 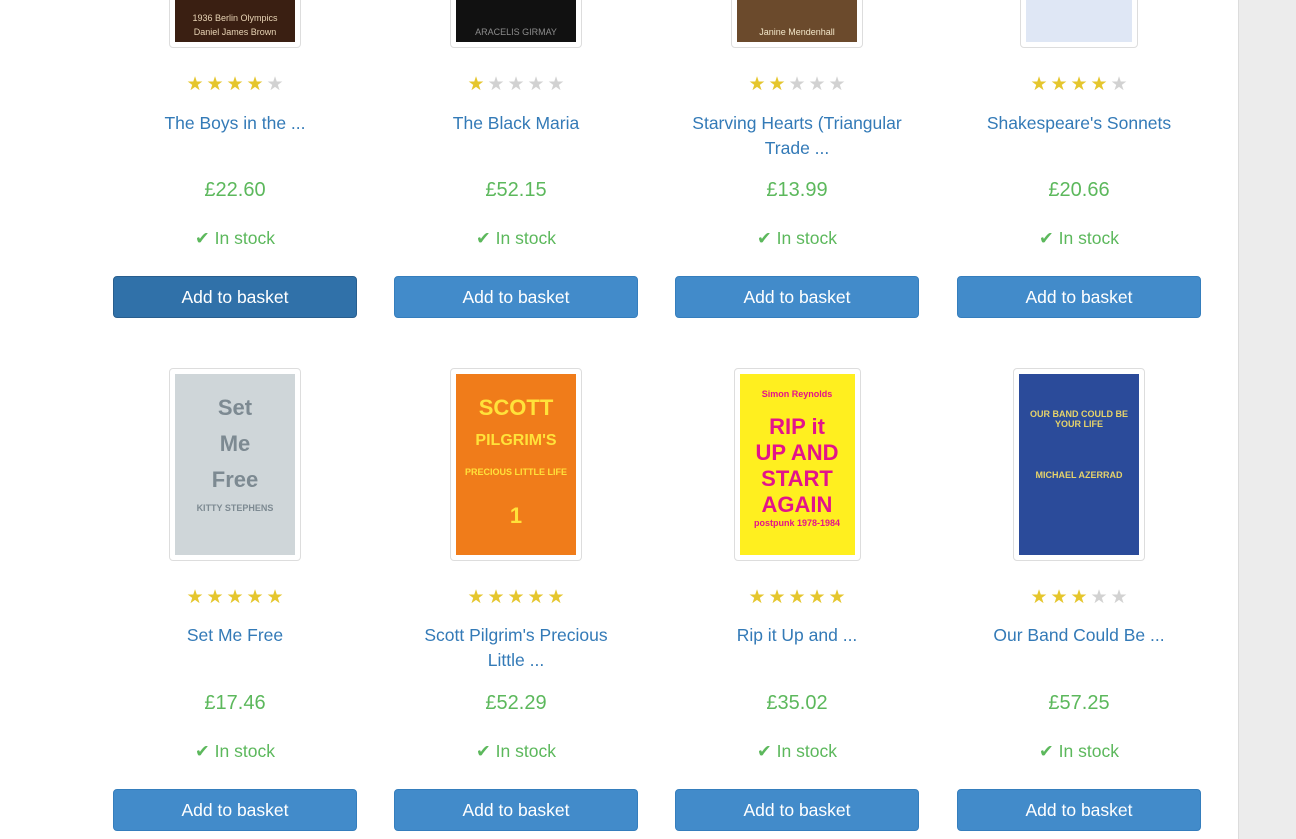 I want to click on cover-text: Free, so click(x=235, y=480).